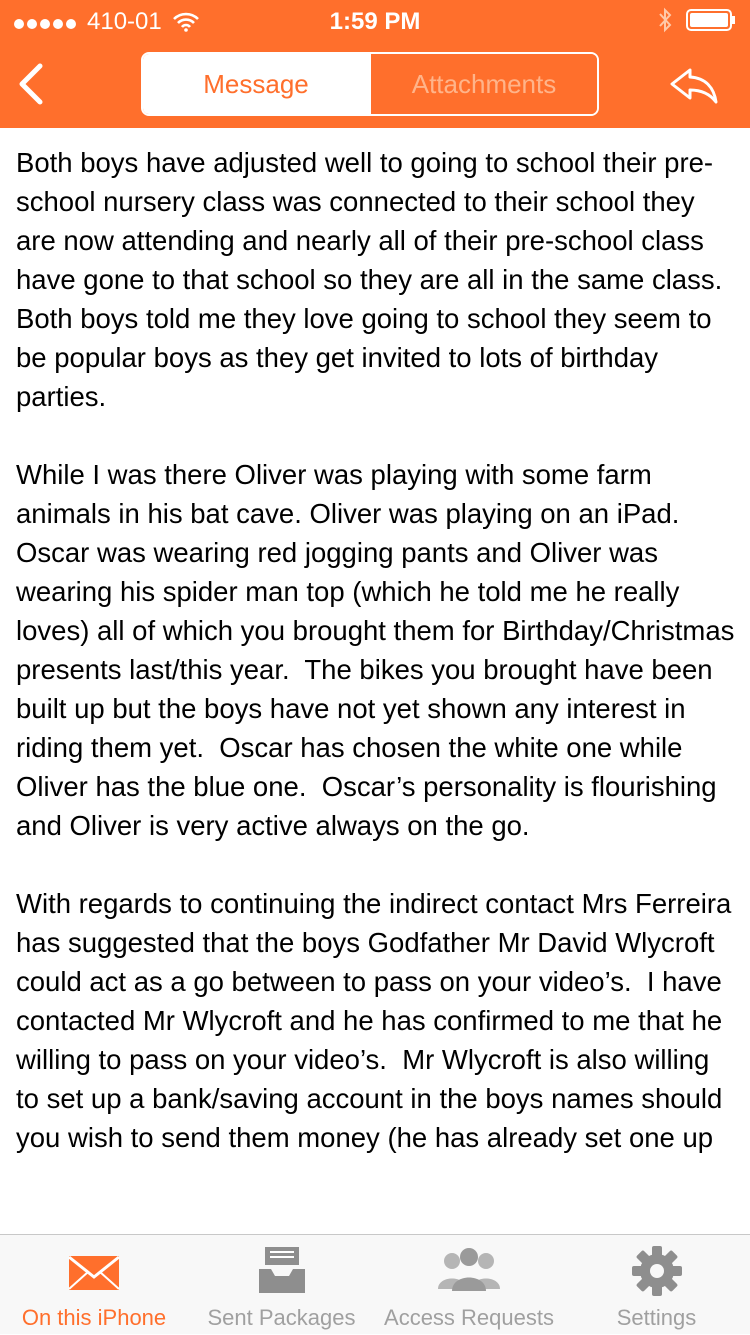 This screenshot has width=750, height=1335. Describe the element at coordinates (94, 1272) in the screenshot. I see `envelope-icon` at that location.